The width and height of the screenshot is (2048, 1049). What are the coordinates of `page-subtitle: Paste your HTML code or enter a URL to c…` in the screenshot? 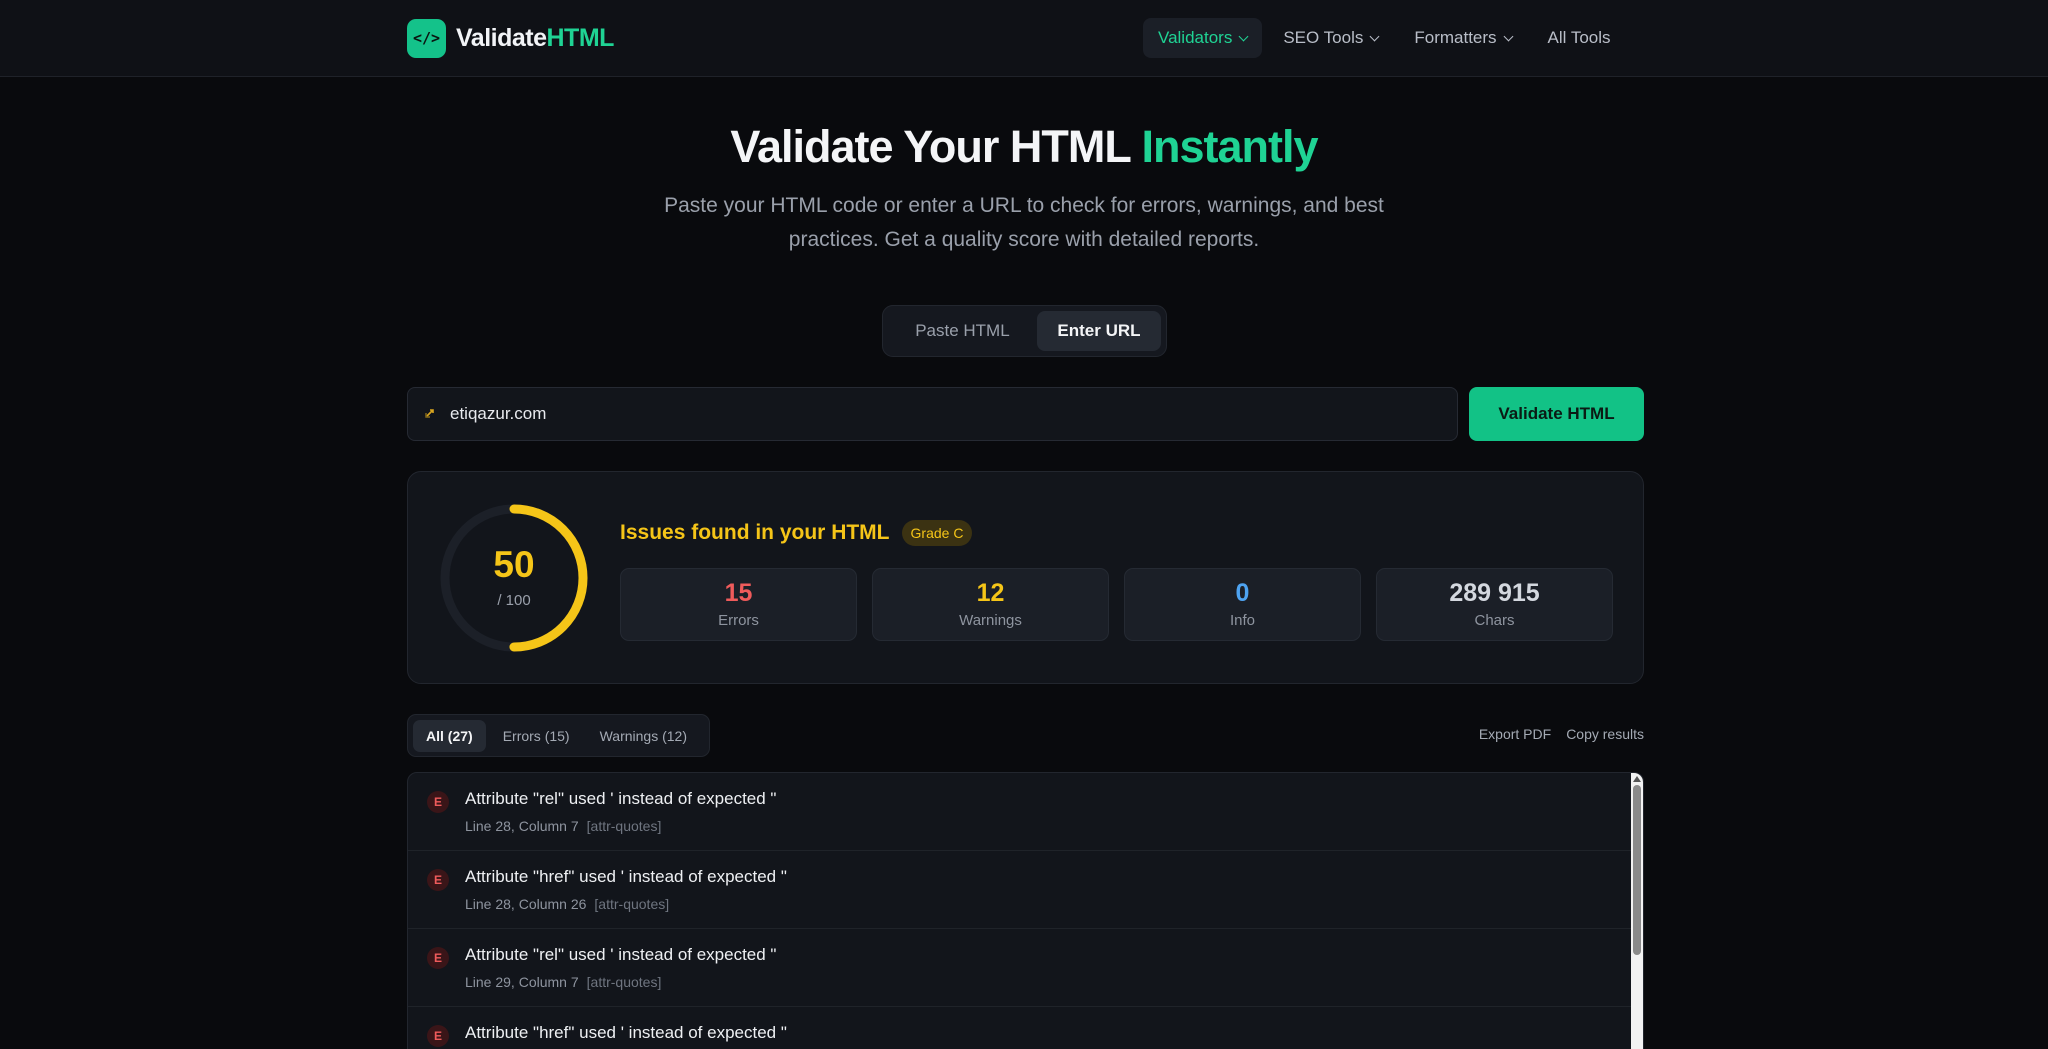 It's located at (1024, 222).